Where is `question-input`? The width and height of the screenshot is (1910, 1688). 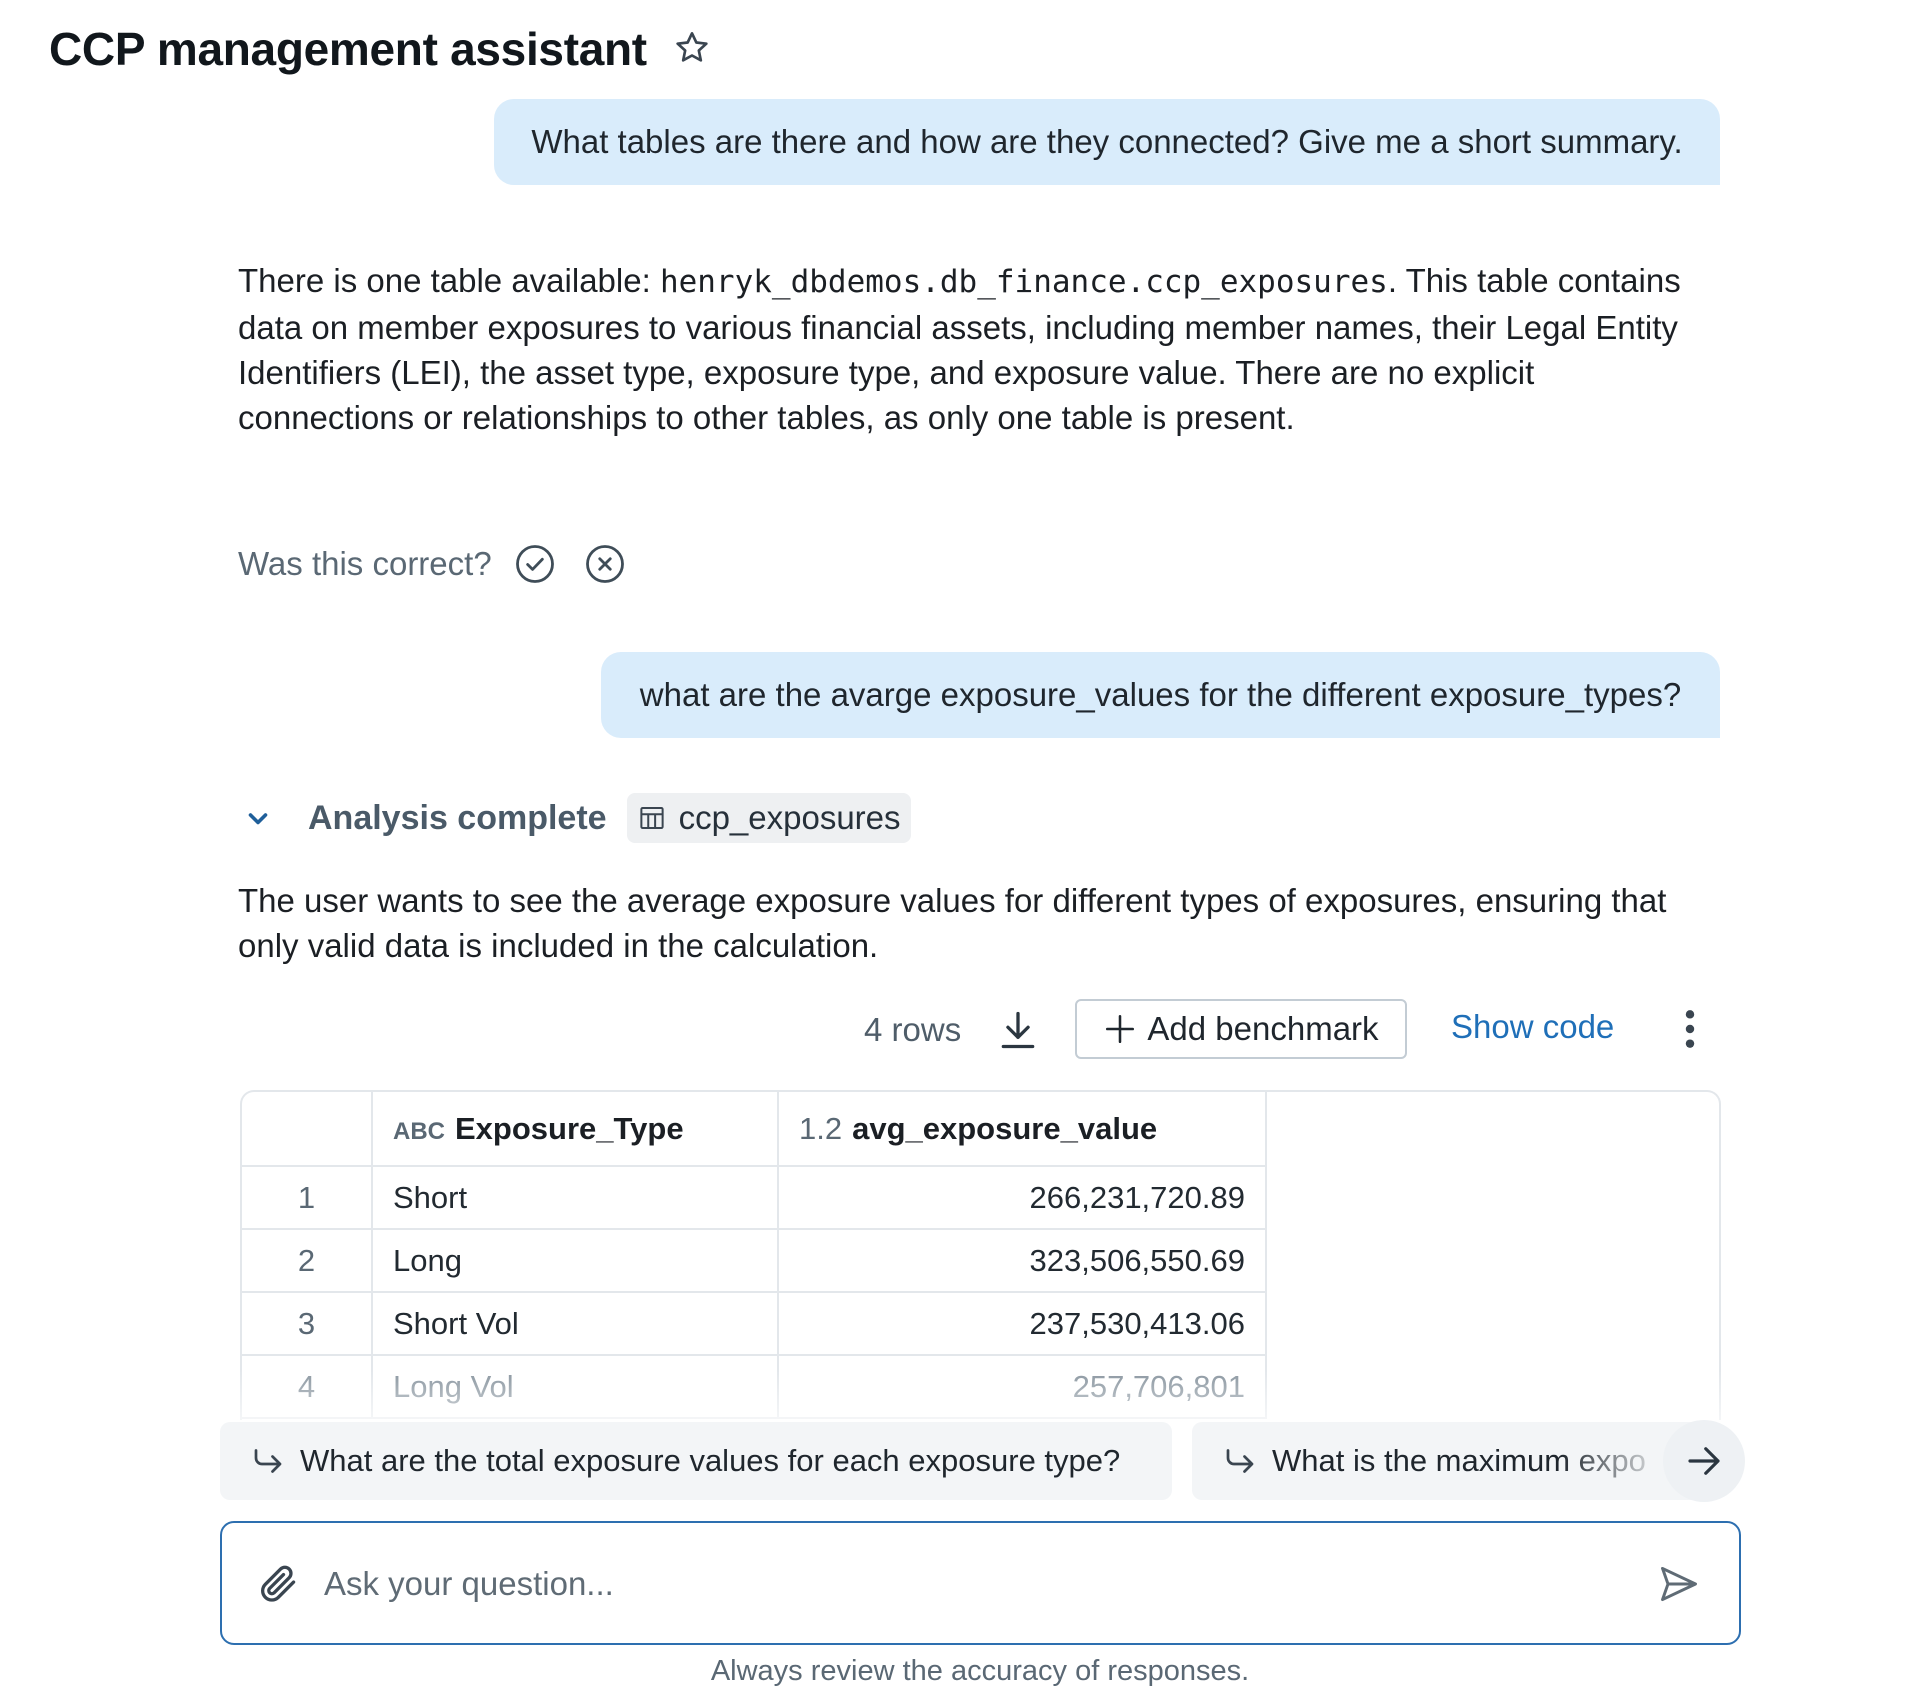
question-input is located at coordinates (974, 1584).